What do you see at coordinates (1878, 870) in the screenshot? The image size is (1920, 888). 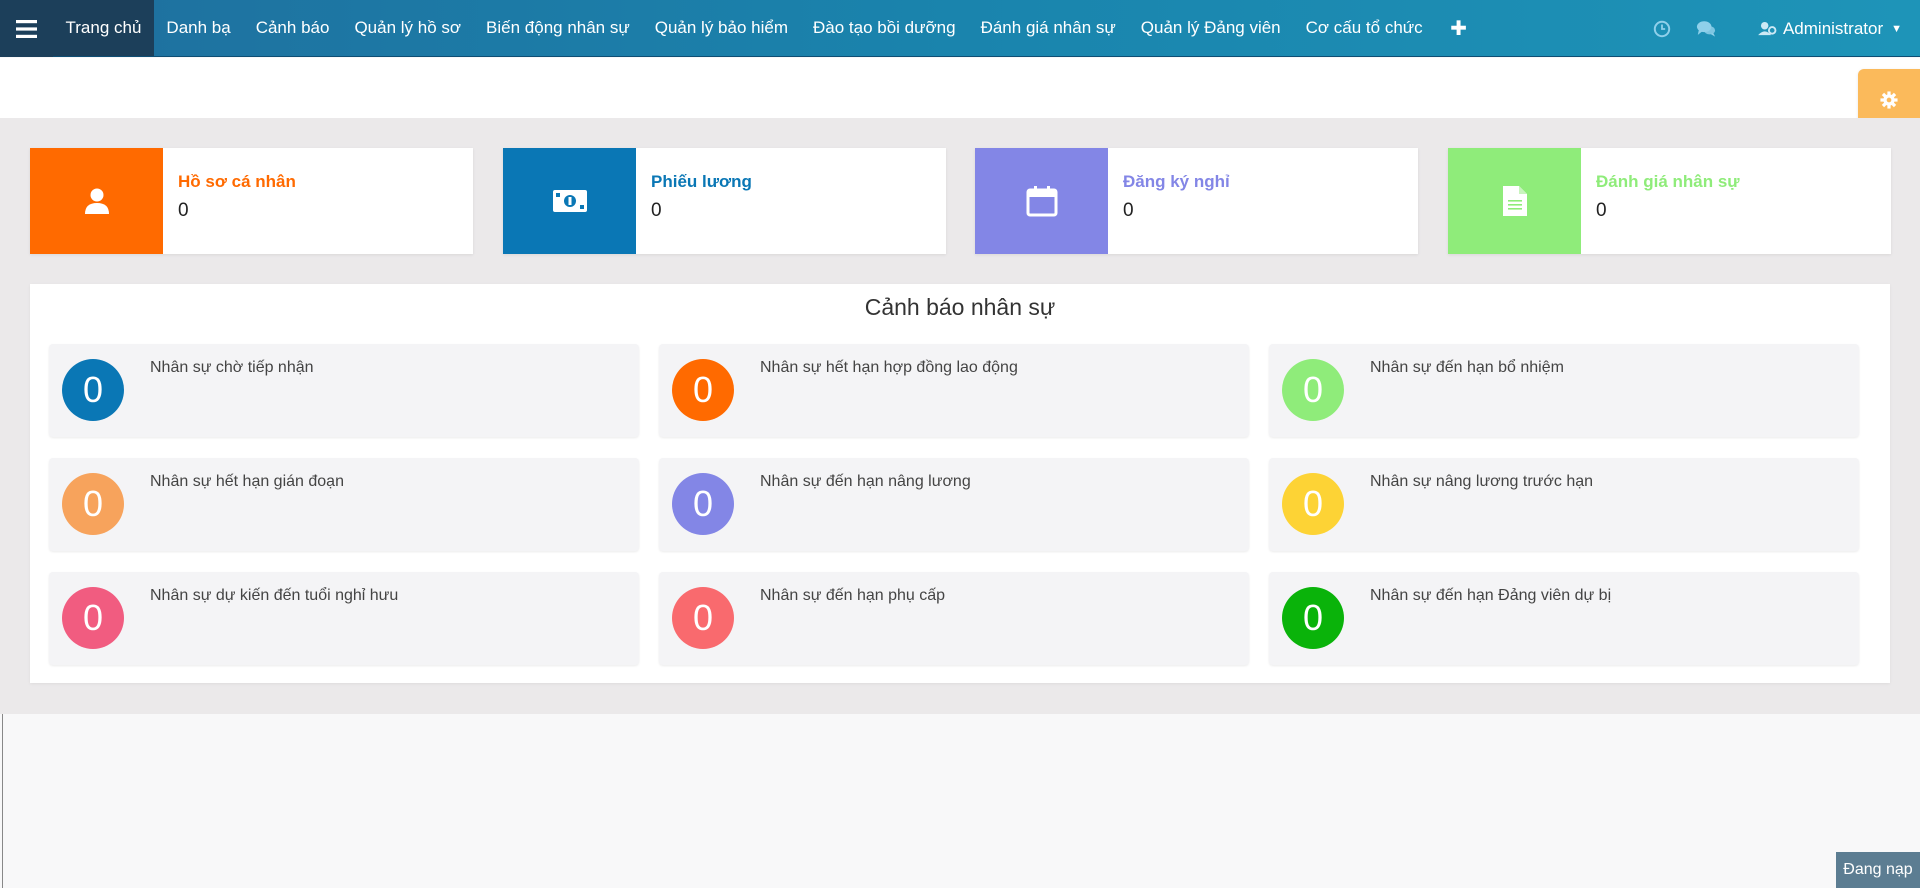 I see `loading-indicator: Đang nạp` at bounding box center [1878, 870].